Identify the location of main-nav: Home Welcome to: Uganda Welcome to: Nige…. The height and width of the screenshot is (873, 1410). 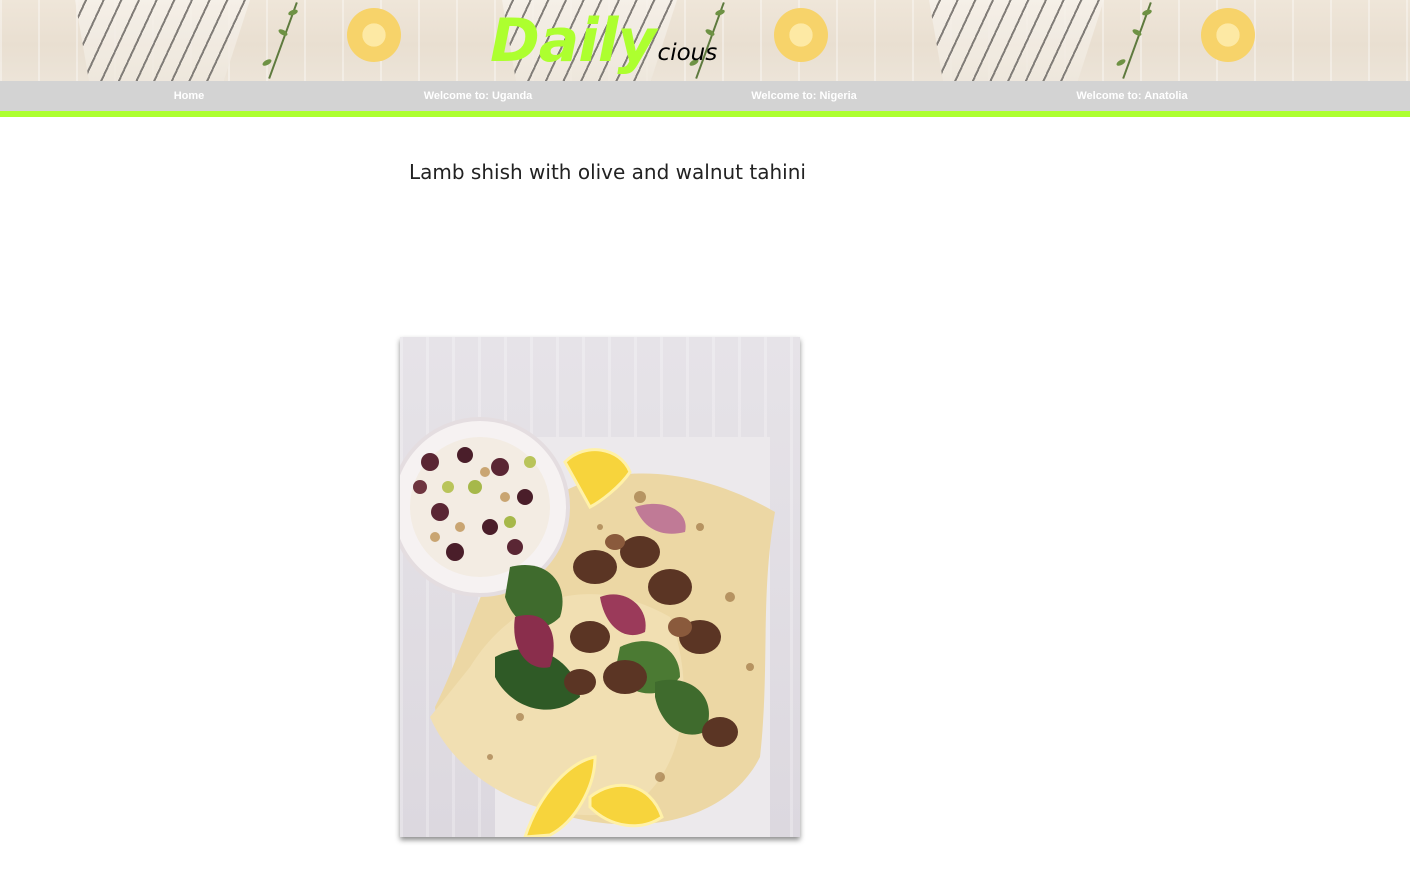
(705, 99).